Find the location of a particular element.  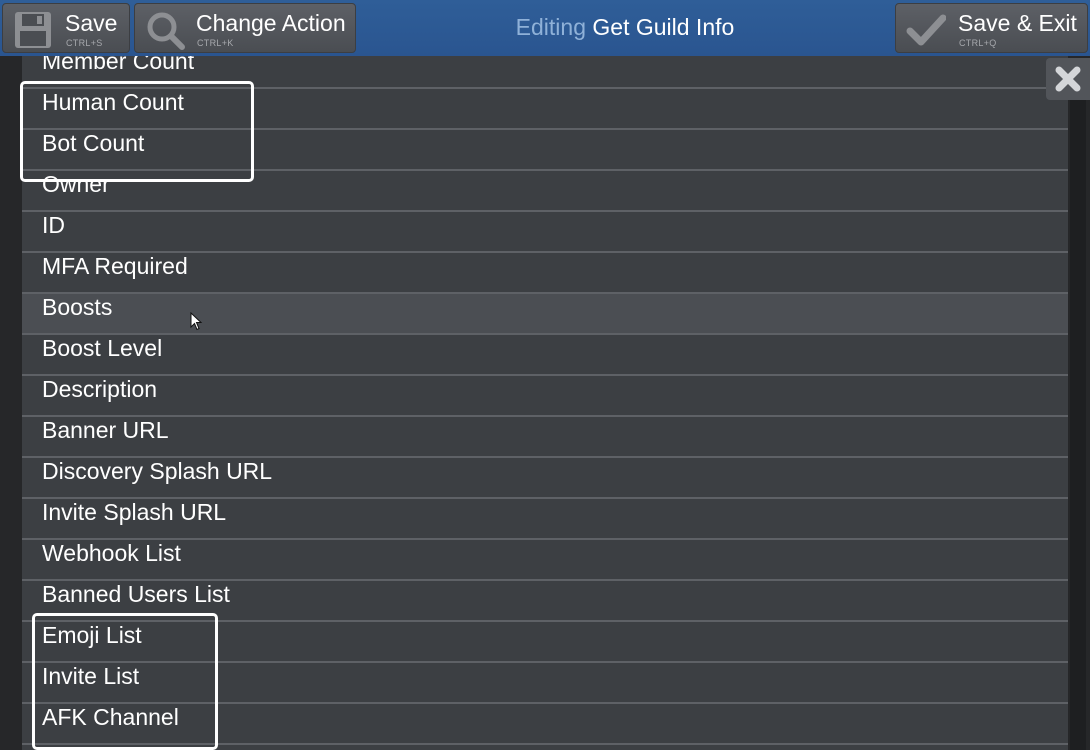

list-item-label: Emoji List is located at coordinates (92, 635).